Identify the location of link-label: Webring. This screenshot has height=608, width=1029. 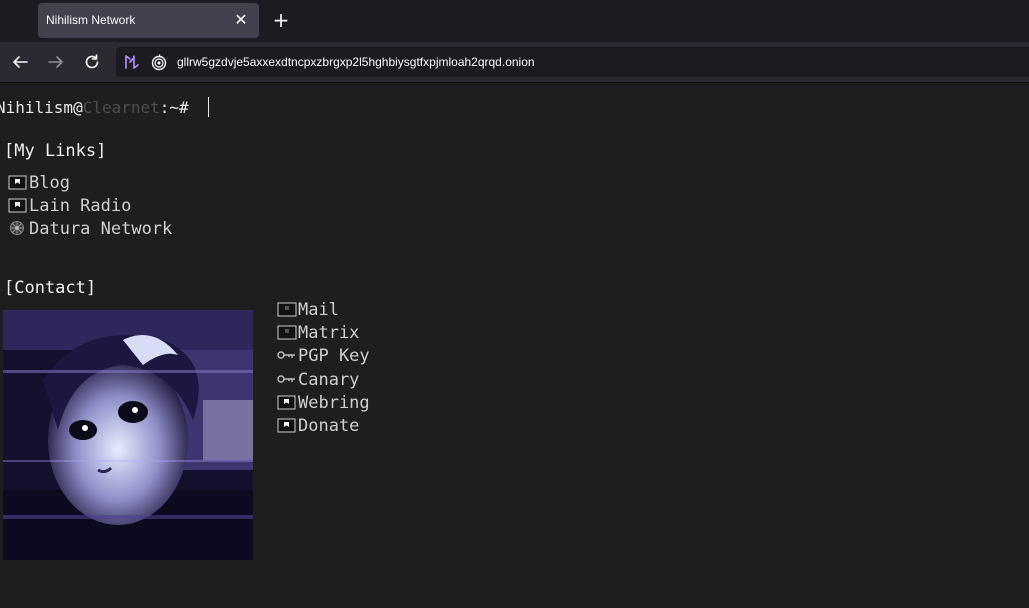
(334, 403).